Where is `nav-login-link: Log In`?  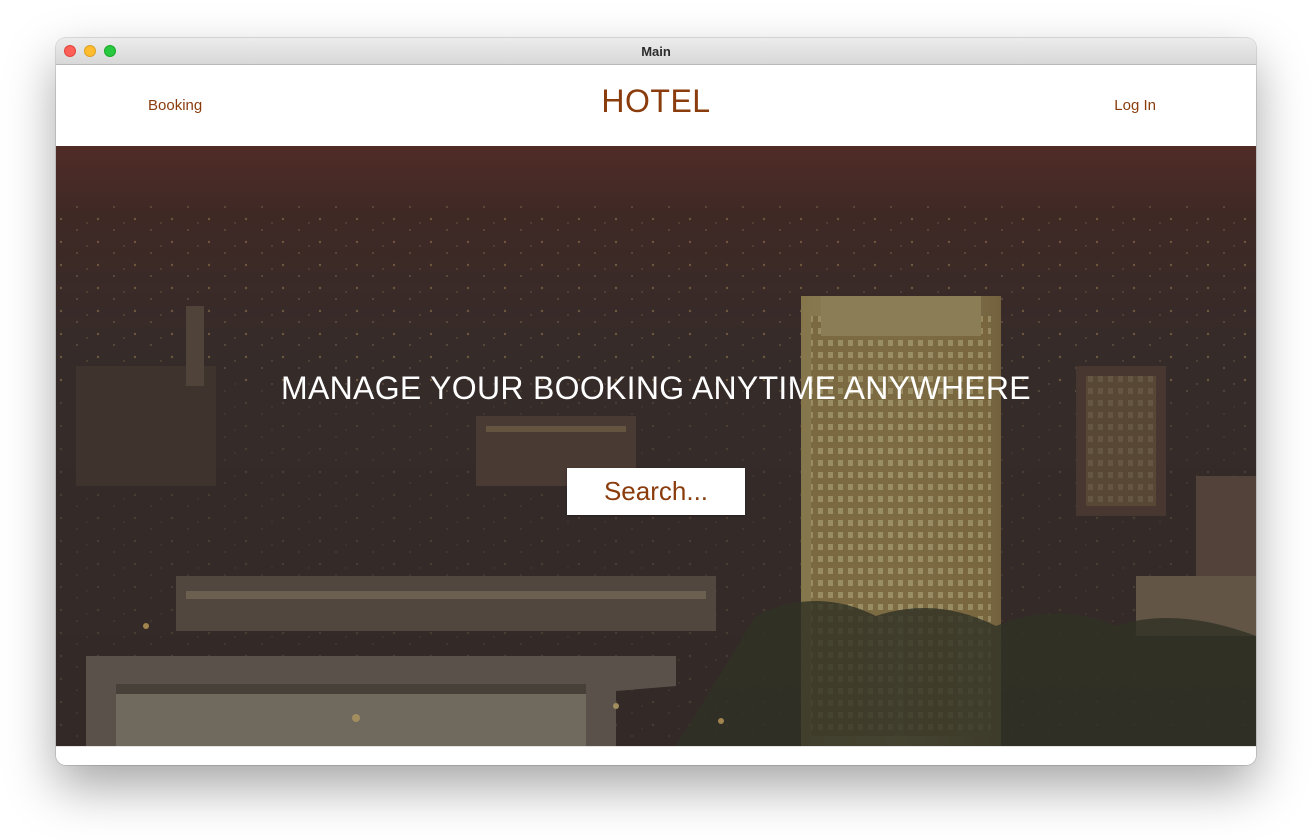
nav-login-link: Log In is located at coordinates (1135, 105).